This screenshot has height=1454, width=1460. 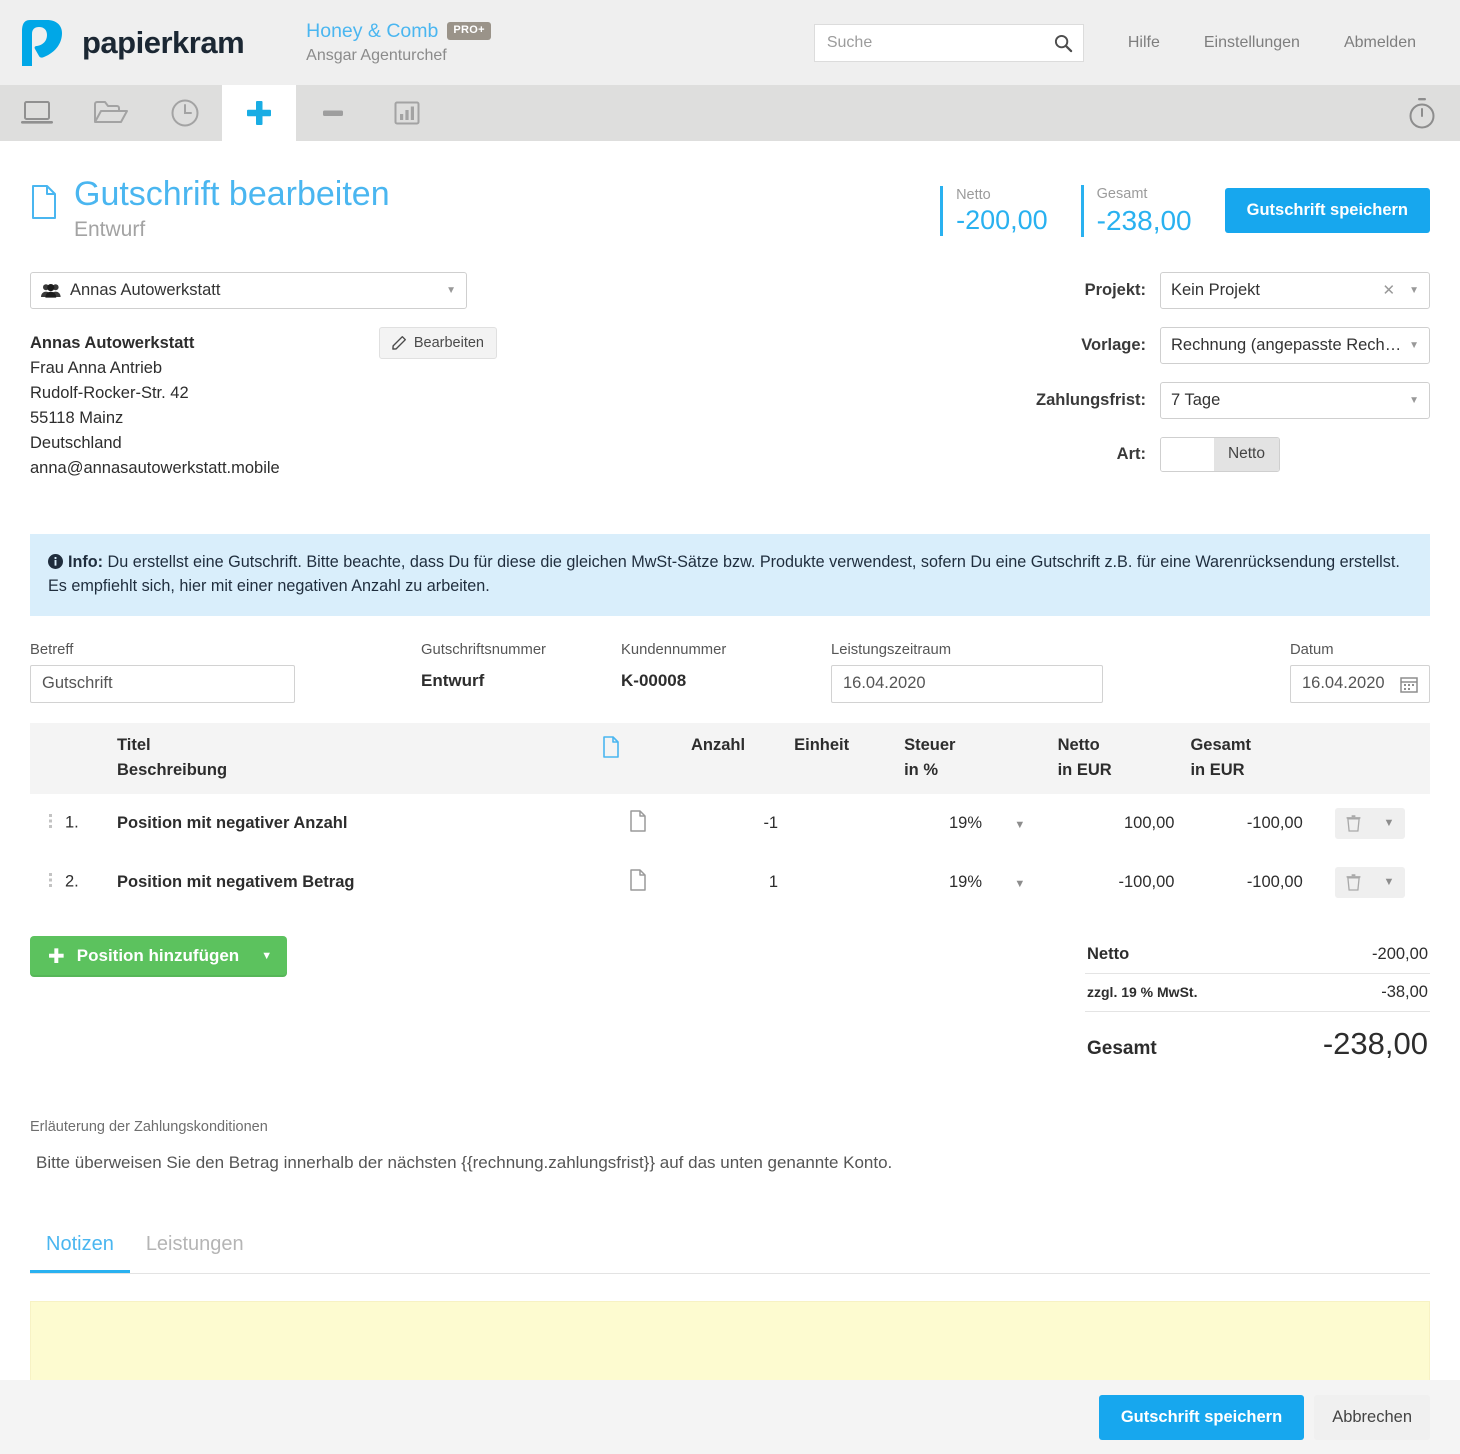 I want to click on nav-link-abmelden: Abmelden, so click(x=1380, y=43).